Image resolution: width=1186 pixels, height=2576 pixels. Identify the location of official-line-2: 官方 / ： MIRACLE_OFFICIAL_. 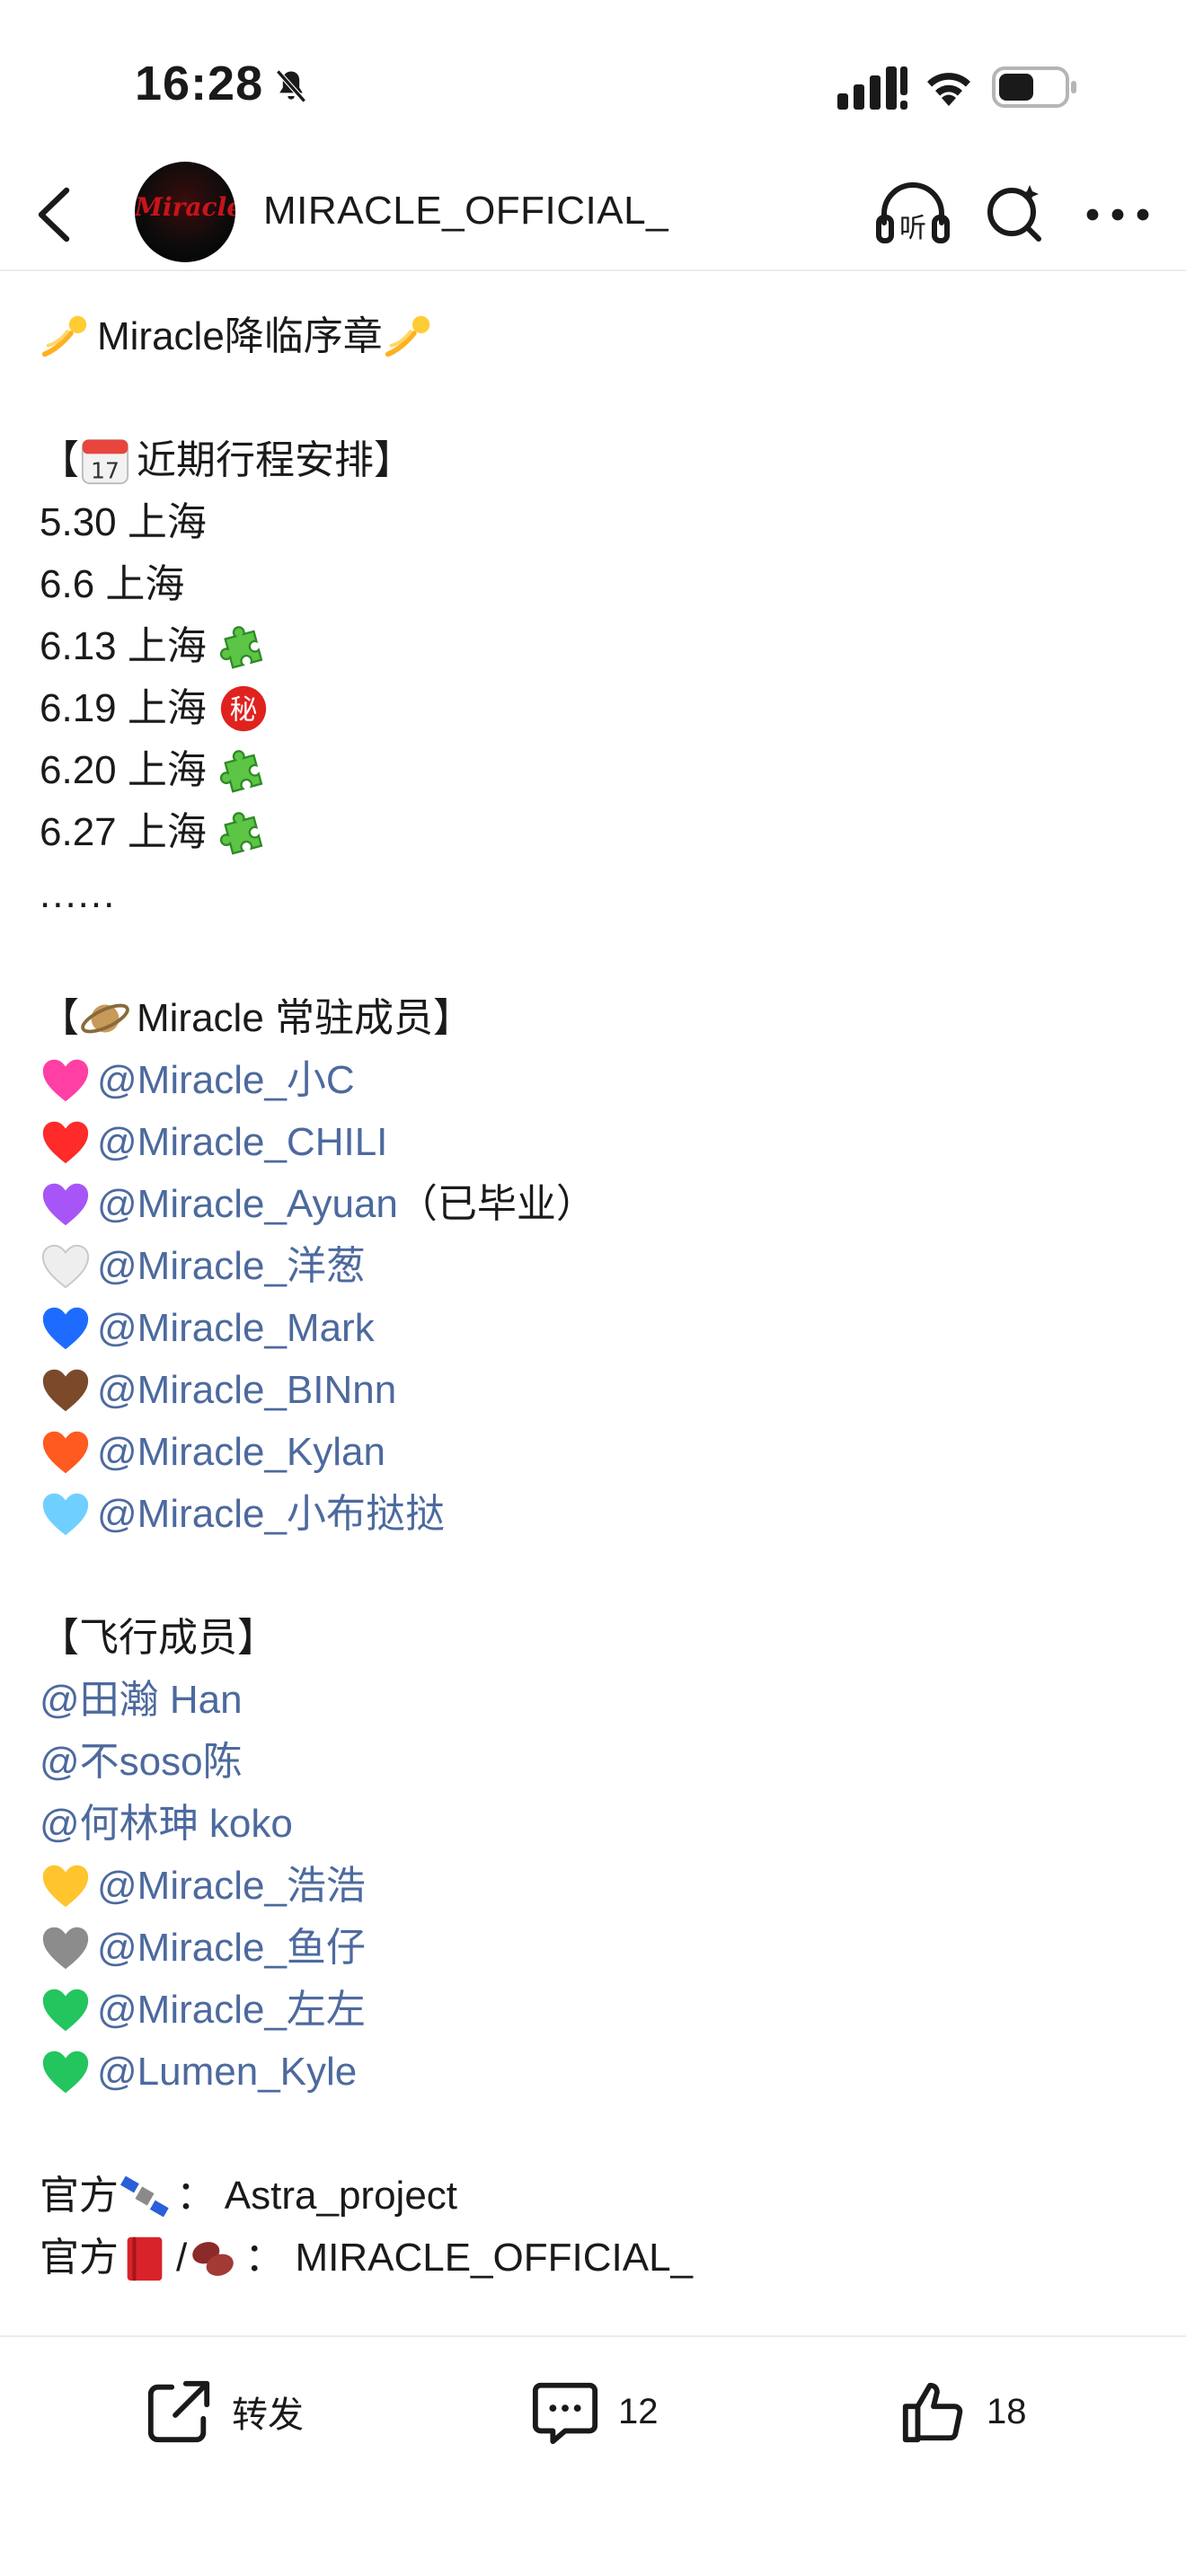
(597, 2258).